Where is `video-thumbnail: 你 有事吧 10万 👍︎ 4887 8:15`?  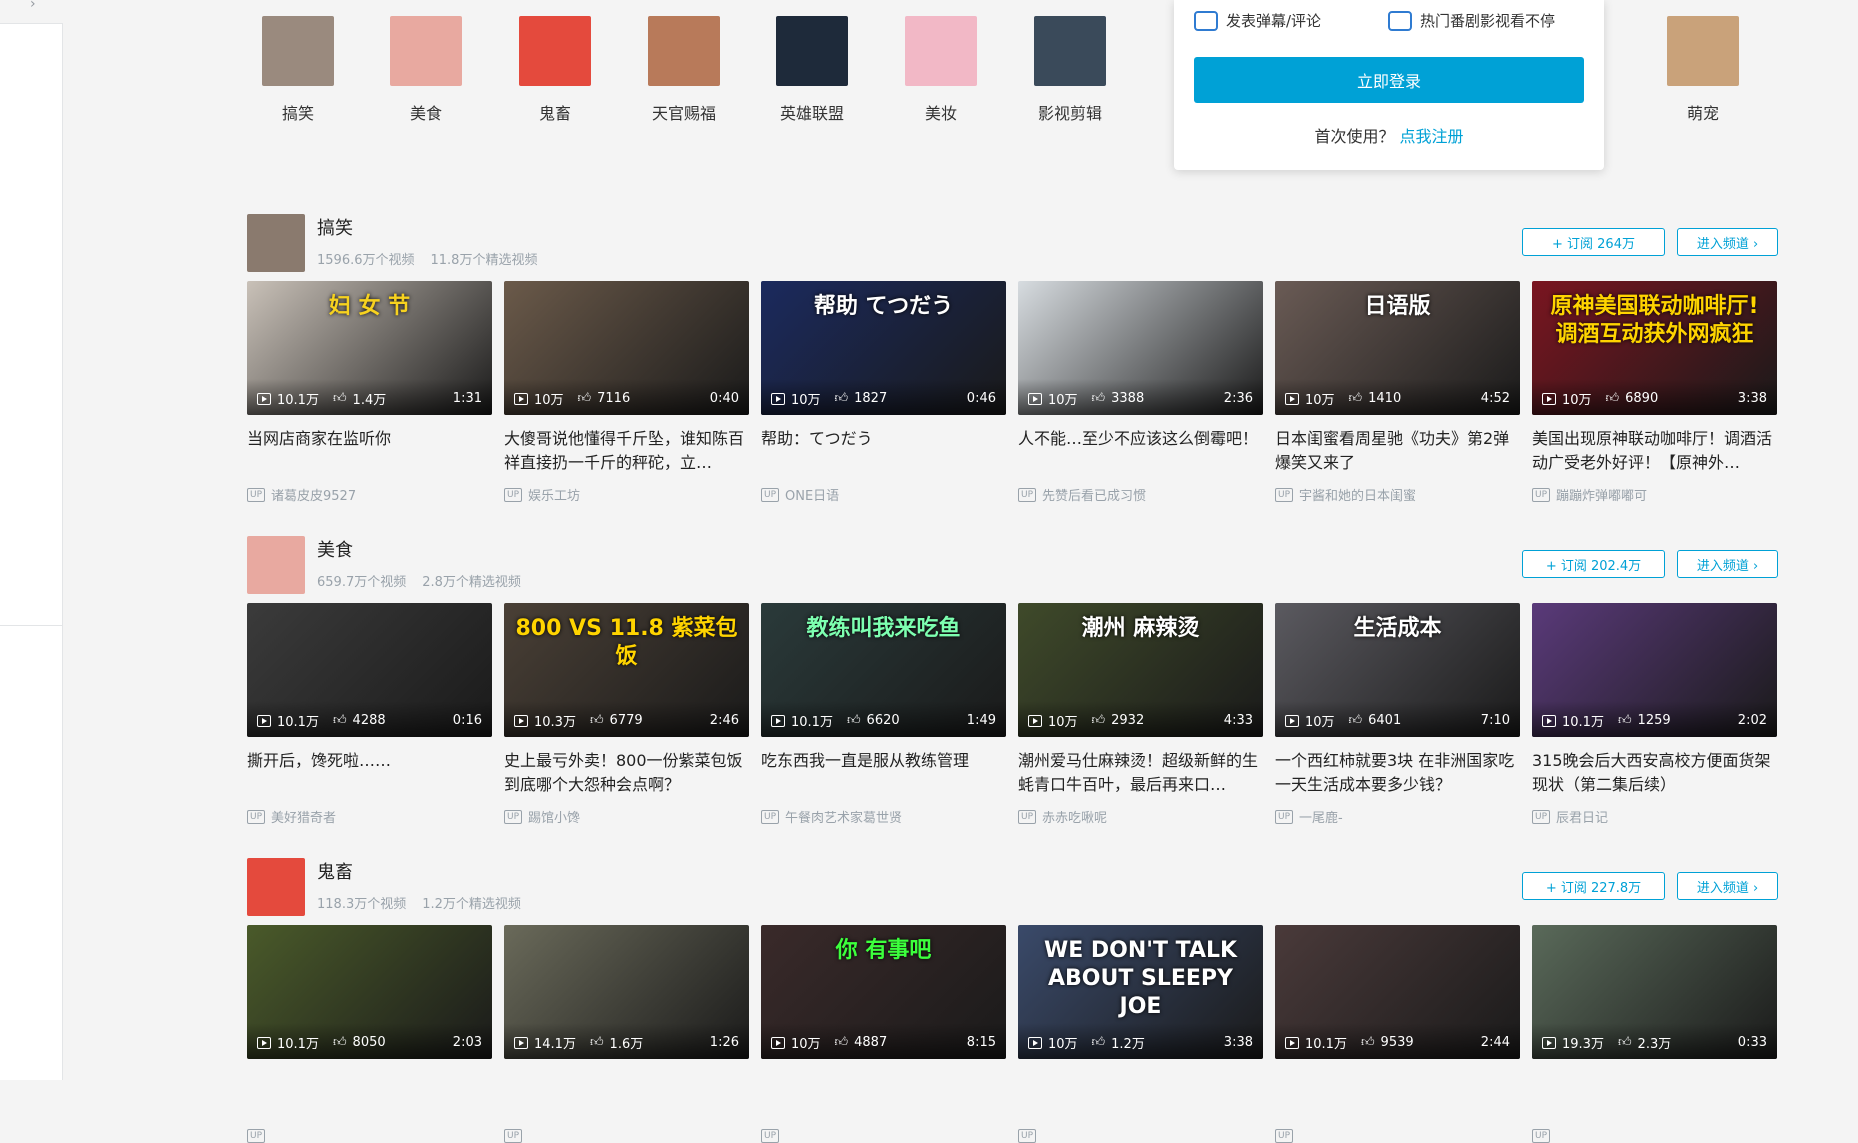 video-thumbnail: 你 有事吧 10万 👍︎ 4887 8:15 is located at coordinates (883, 992).